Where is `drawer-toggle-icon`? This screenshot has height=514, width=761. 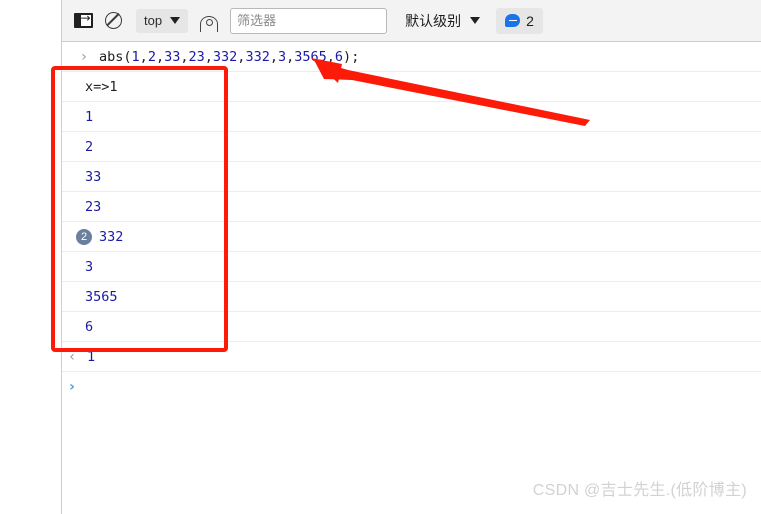
drawer-toggle-icon is located at coordinates (83, 19).